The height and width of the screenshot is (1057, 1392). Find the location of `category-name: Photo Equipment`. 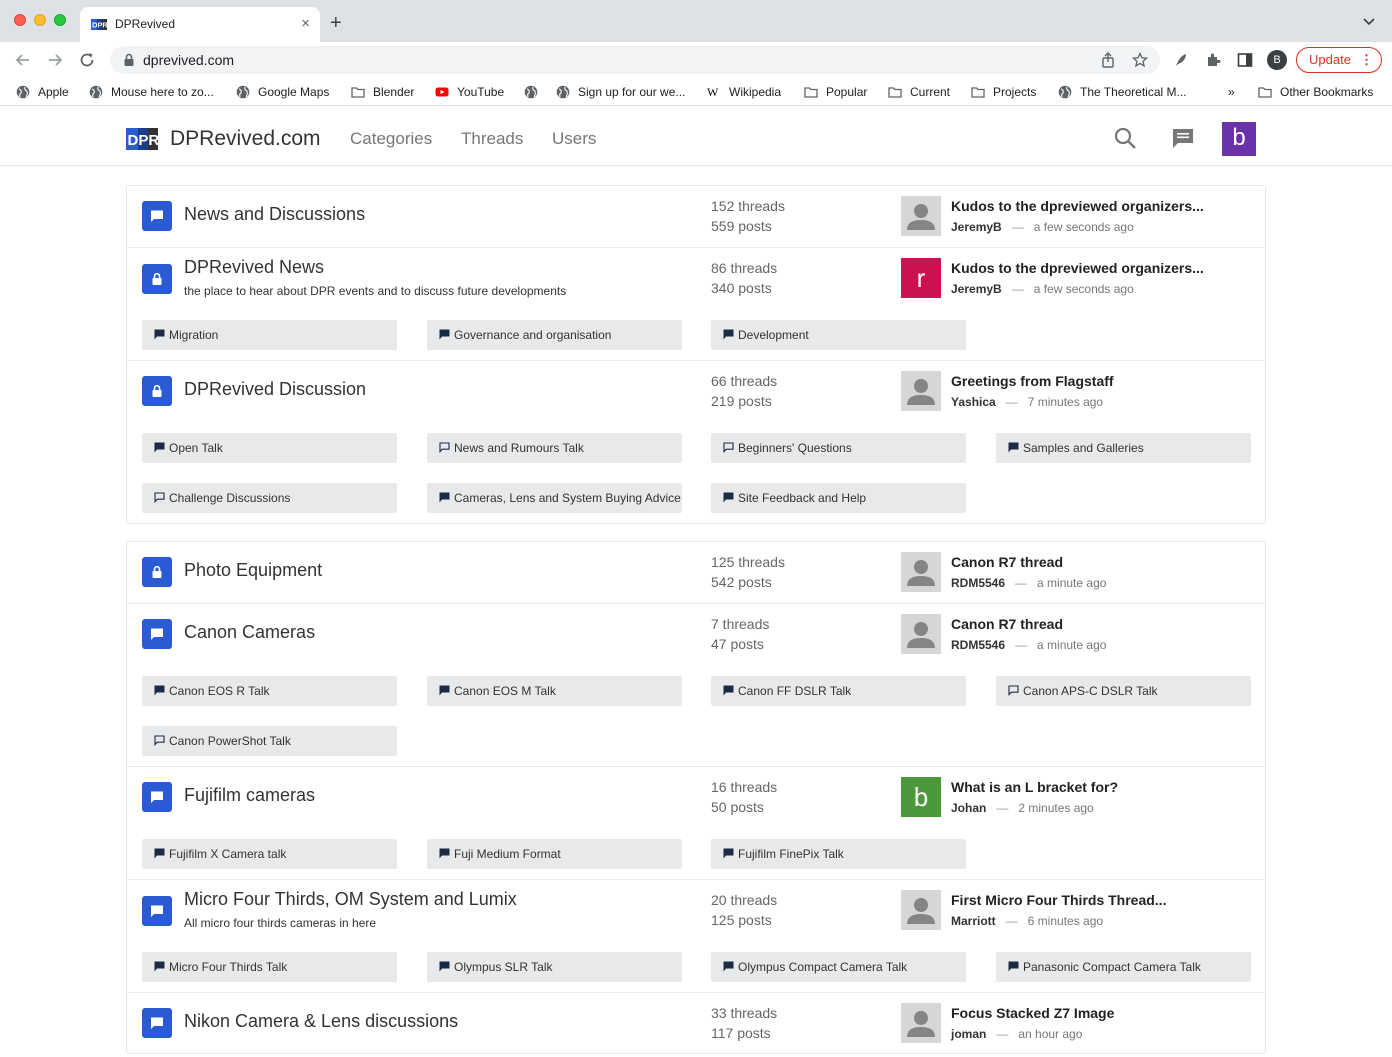

category-name: Photo Equipment is located at coordinates (253, 570).